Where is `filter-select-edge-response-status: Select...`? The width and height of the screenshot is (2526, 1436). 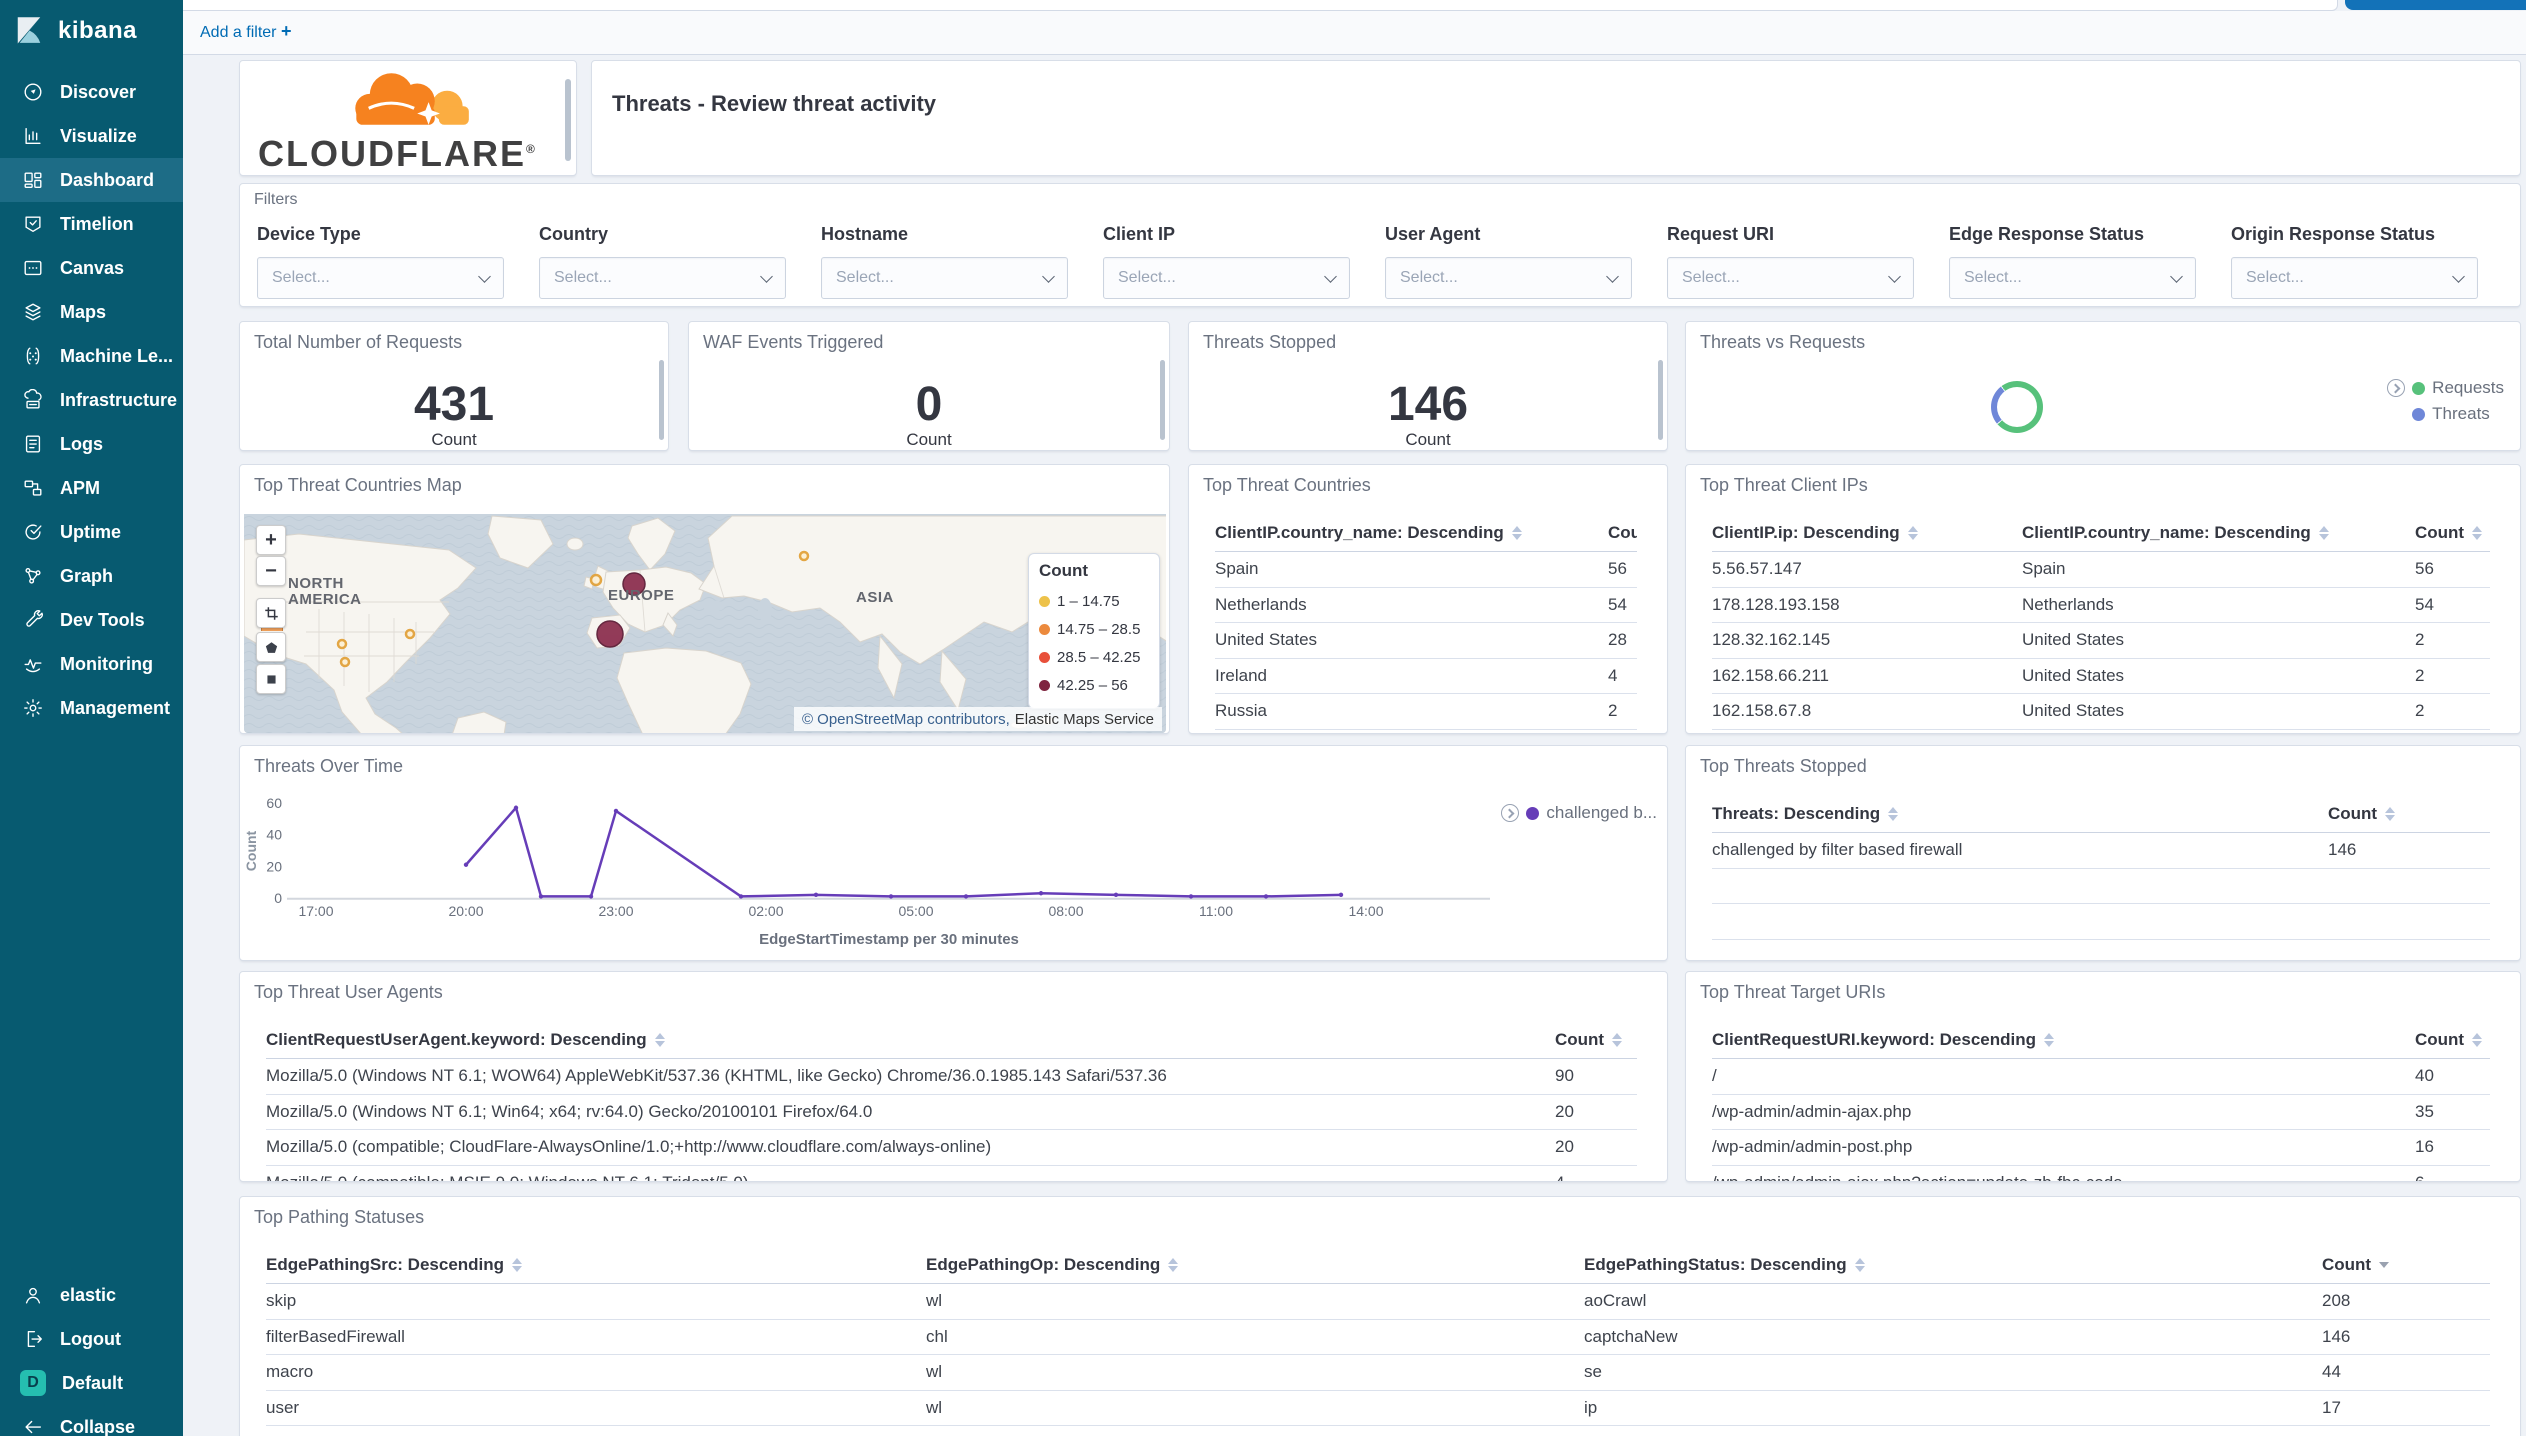 filter-select-edge-response-status: Select... is located at coordinates (2072, 278).